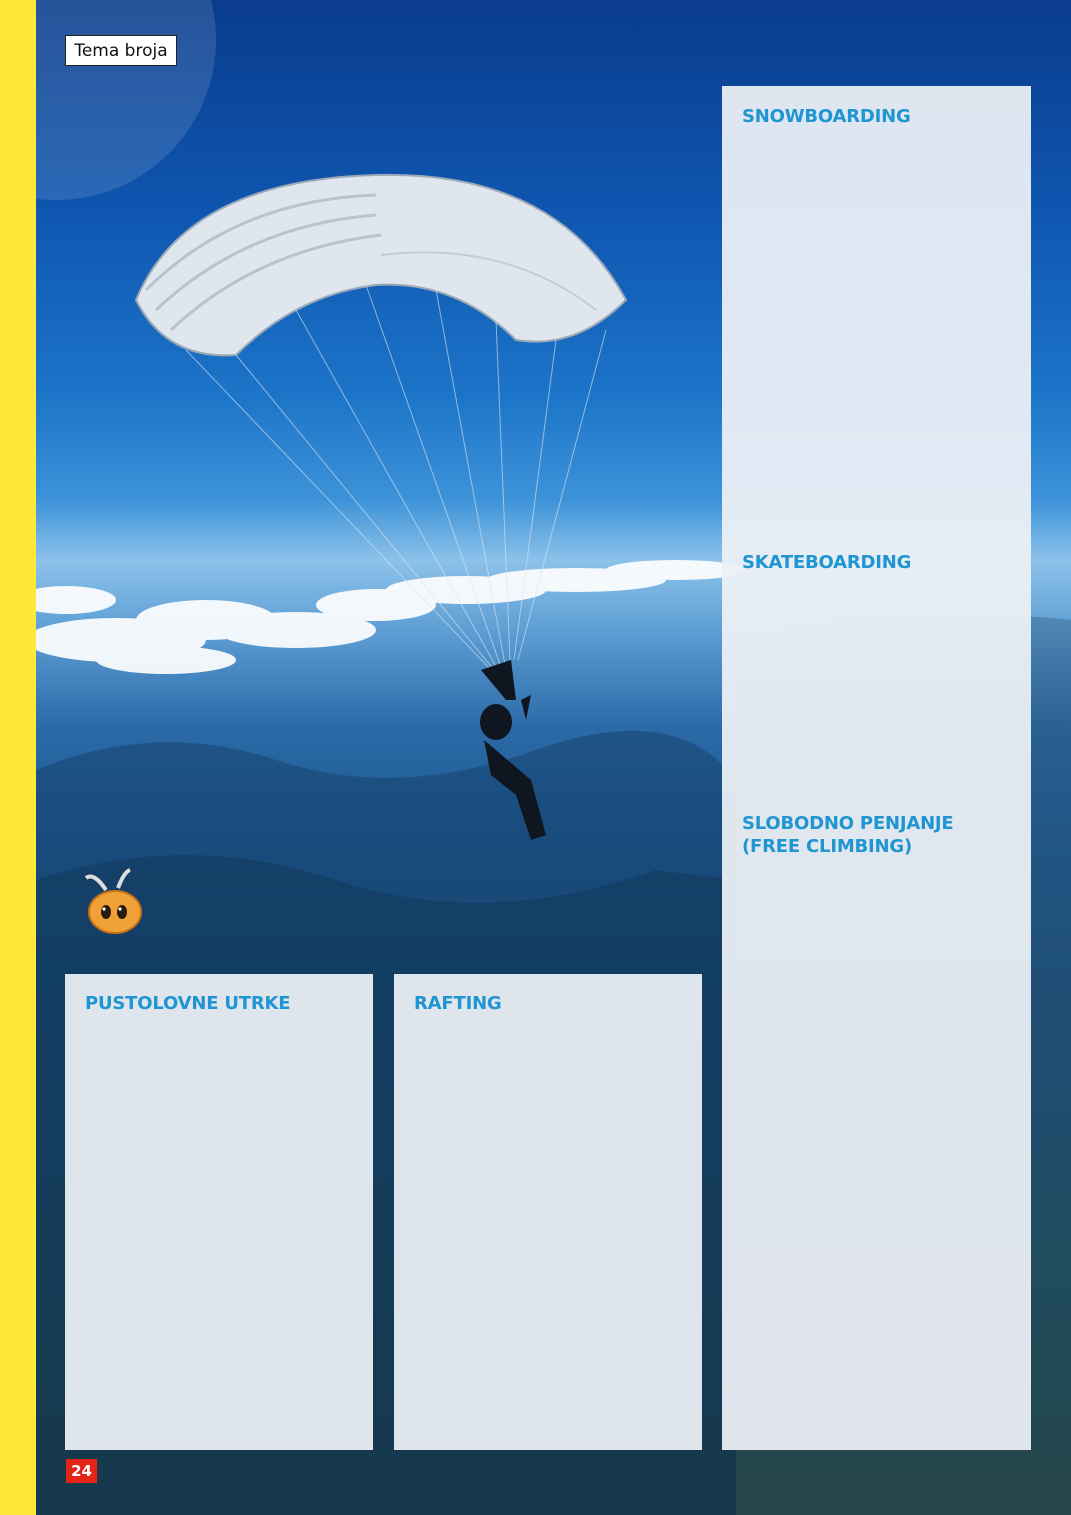  Describe the element at coordinates (826, 116) in the screenshot. I see `heading-snowboarding: SNOWBOARDING` at that location.